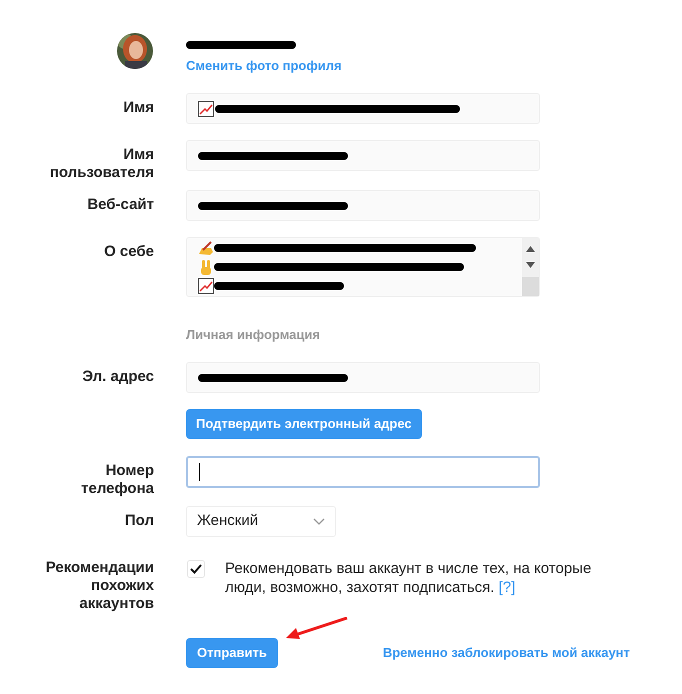 The image size is (682, 694). Describe the element at coordinates (253, 334) in the screenshot. I see `section-heading: Личная информация` at that location.